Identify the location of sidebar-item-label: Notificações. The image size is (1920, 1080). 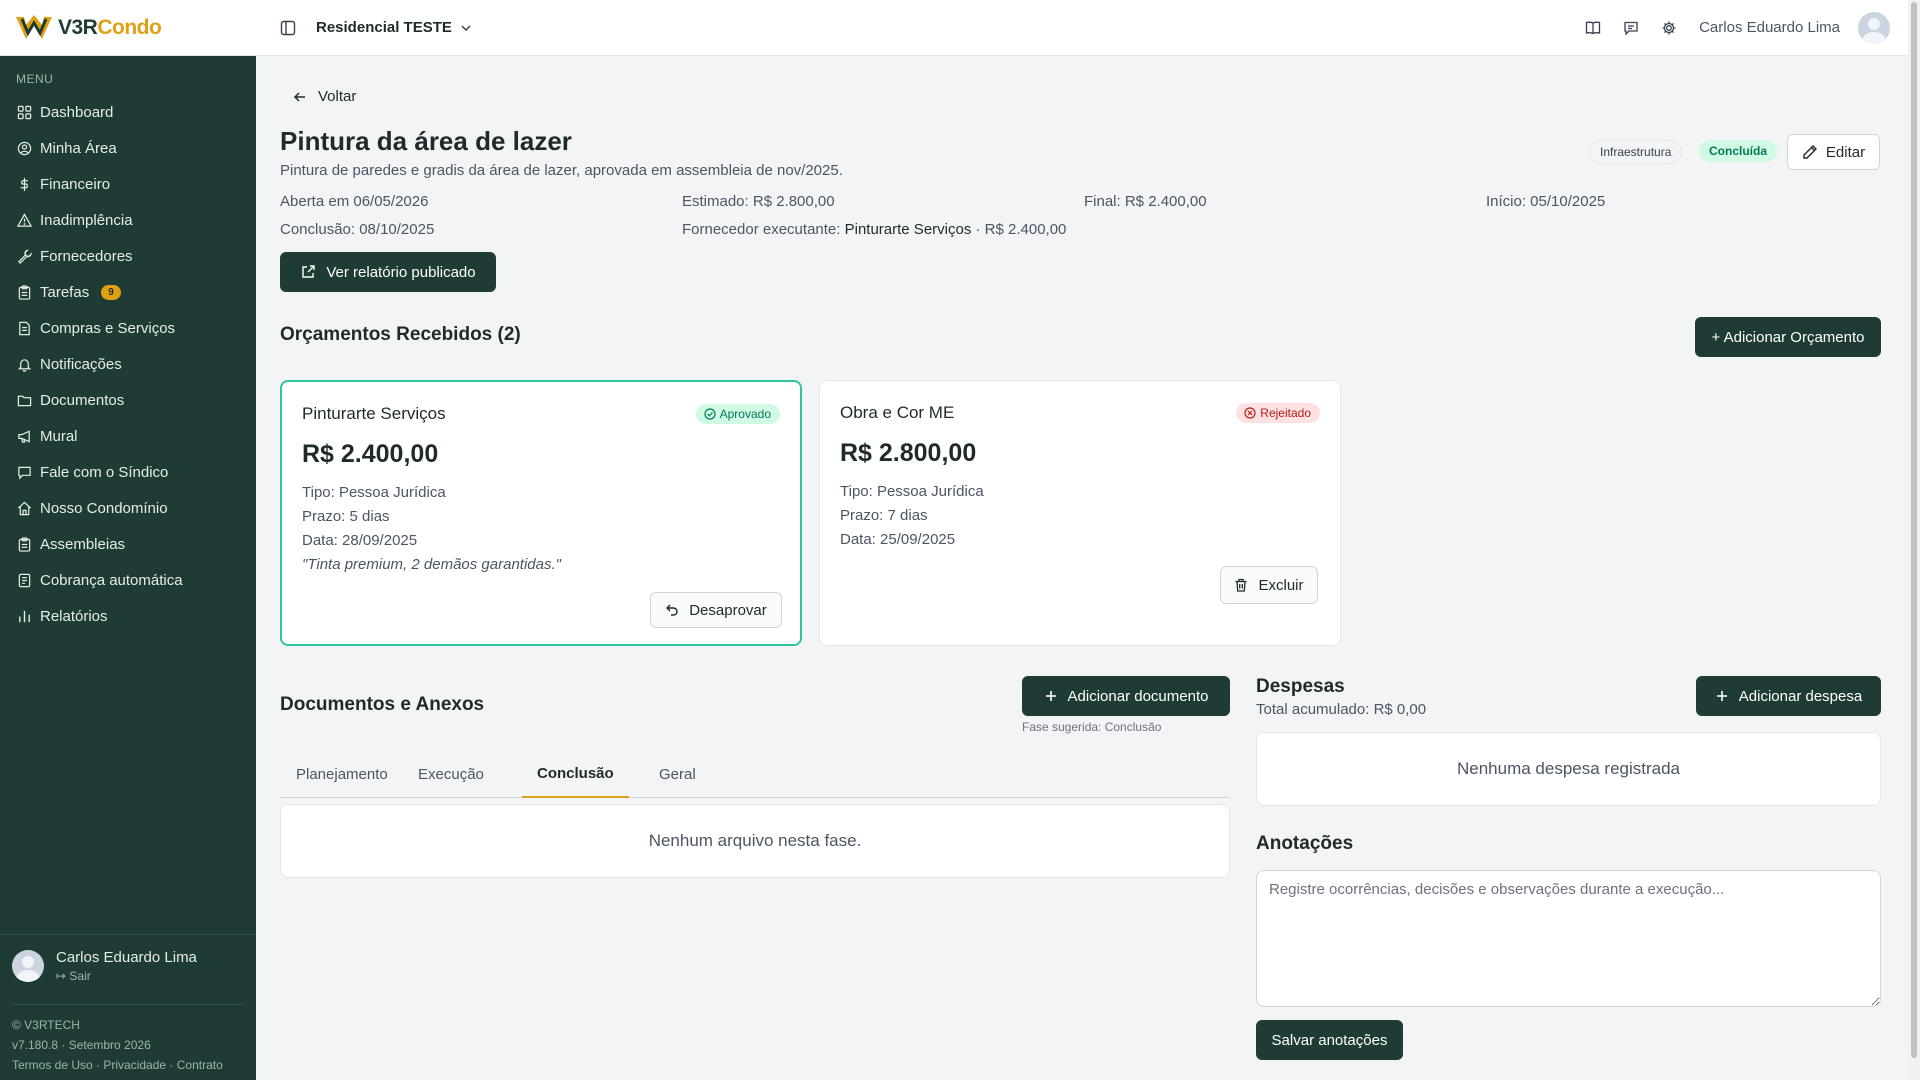
(81, 364).